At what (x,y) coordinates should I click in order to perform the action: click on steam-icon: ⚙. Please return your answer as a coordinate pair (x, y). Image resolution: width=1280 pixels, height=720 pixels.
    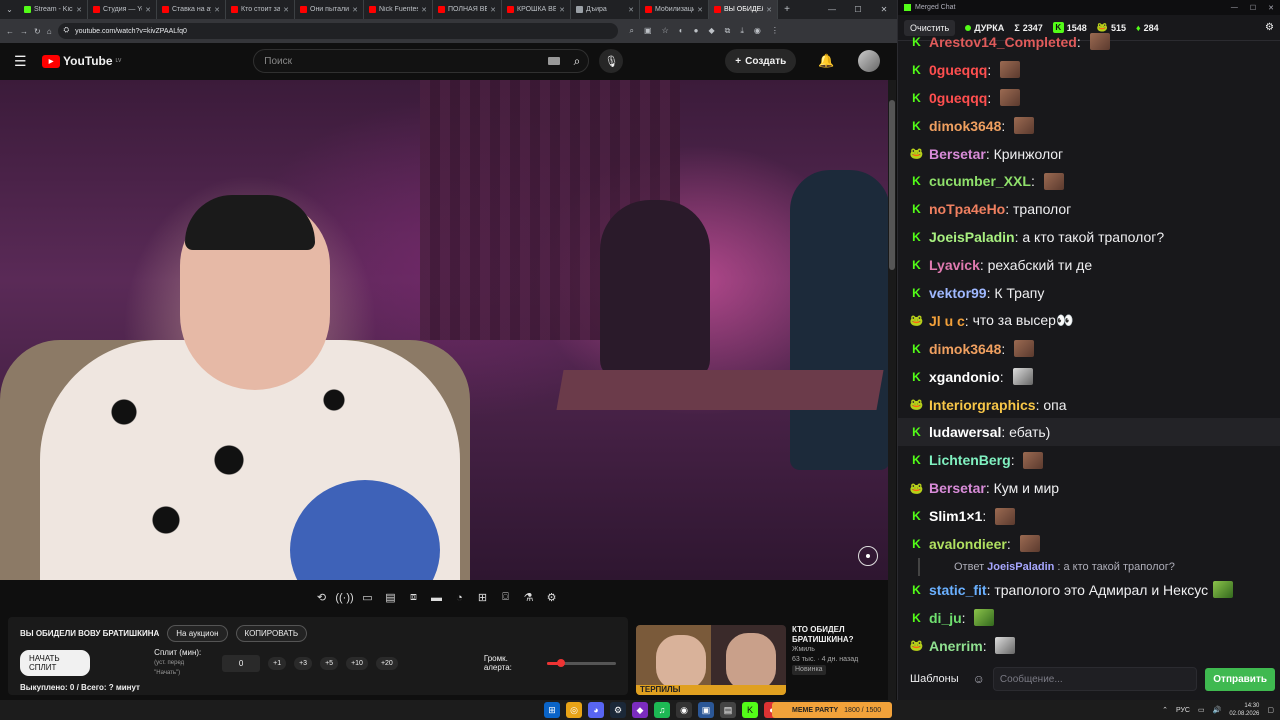
    Looking at the image, I should click on (618, 710).